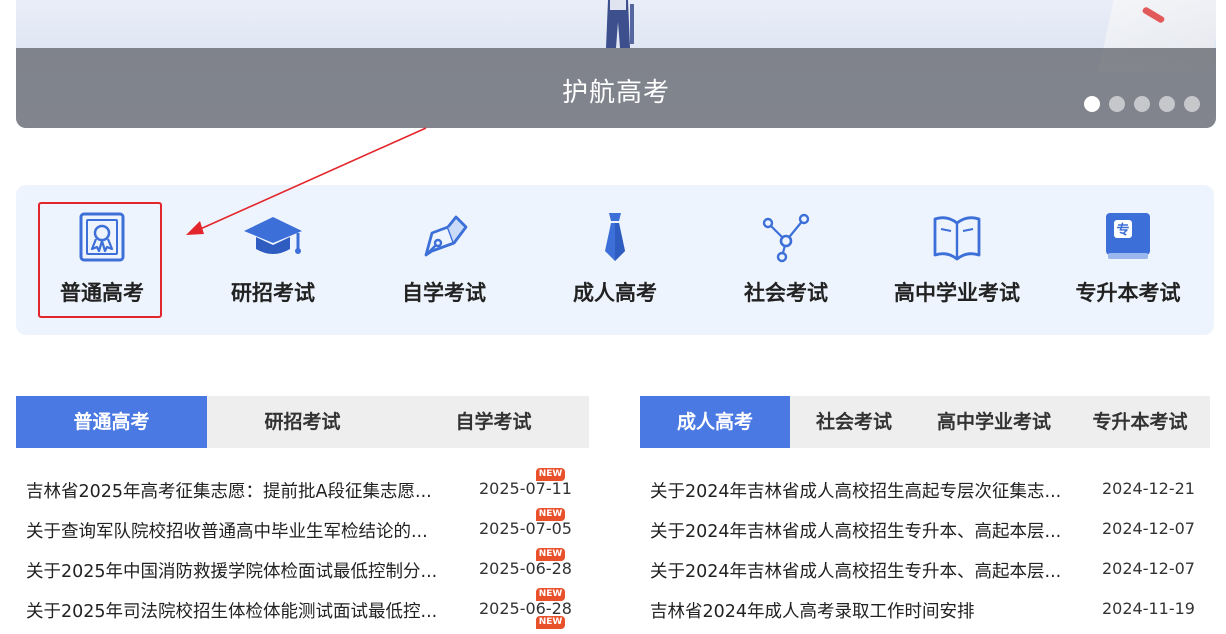 Image resolution: width=1226 pixels, height=634 pixels. I want to click on category-chengren: 成人高考, so click(615, 260).